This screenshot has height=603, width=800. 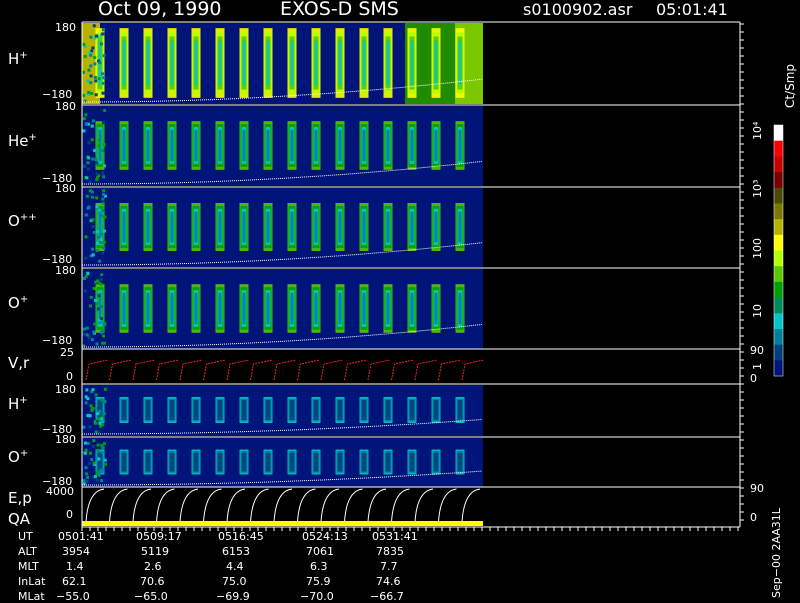 What do you see at coordinates (389, 566) in the screenshot?
I see `cell: 7.7` at bounding box center [389, 566].